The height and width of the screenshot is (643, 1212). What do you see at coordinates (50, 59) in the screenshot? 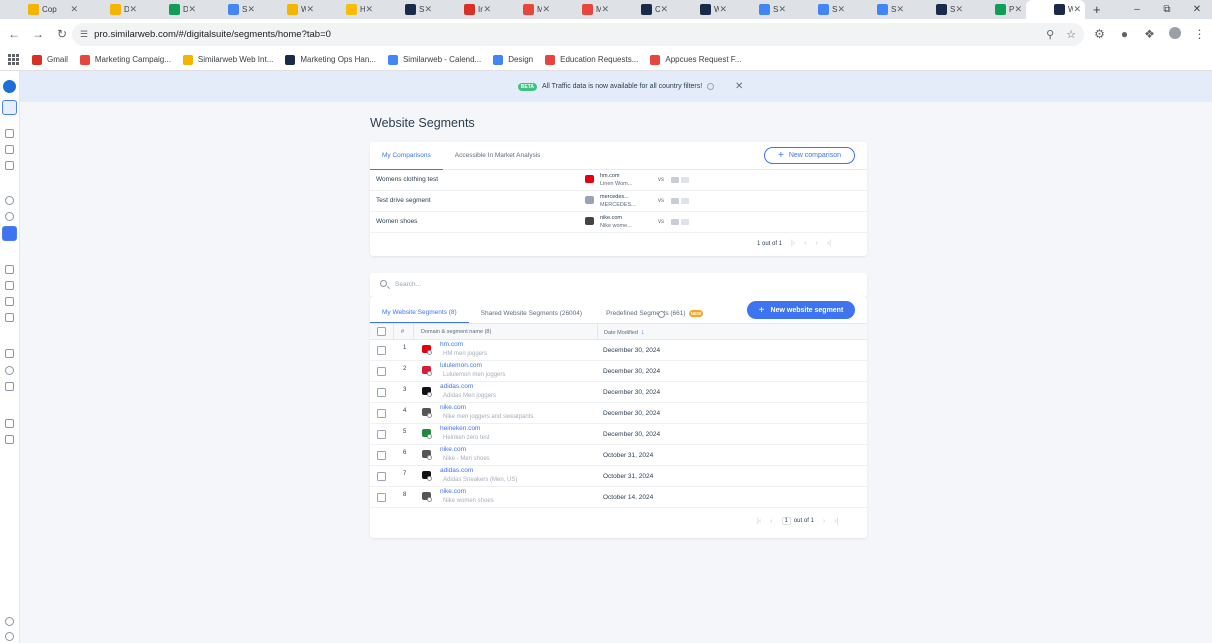
I see `bookmark-item: Gmail` at bounding box center [50, 59].